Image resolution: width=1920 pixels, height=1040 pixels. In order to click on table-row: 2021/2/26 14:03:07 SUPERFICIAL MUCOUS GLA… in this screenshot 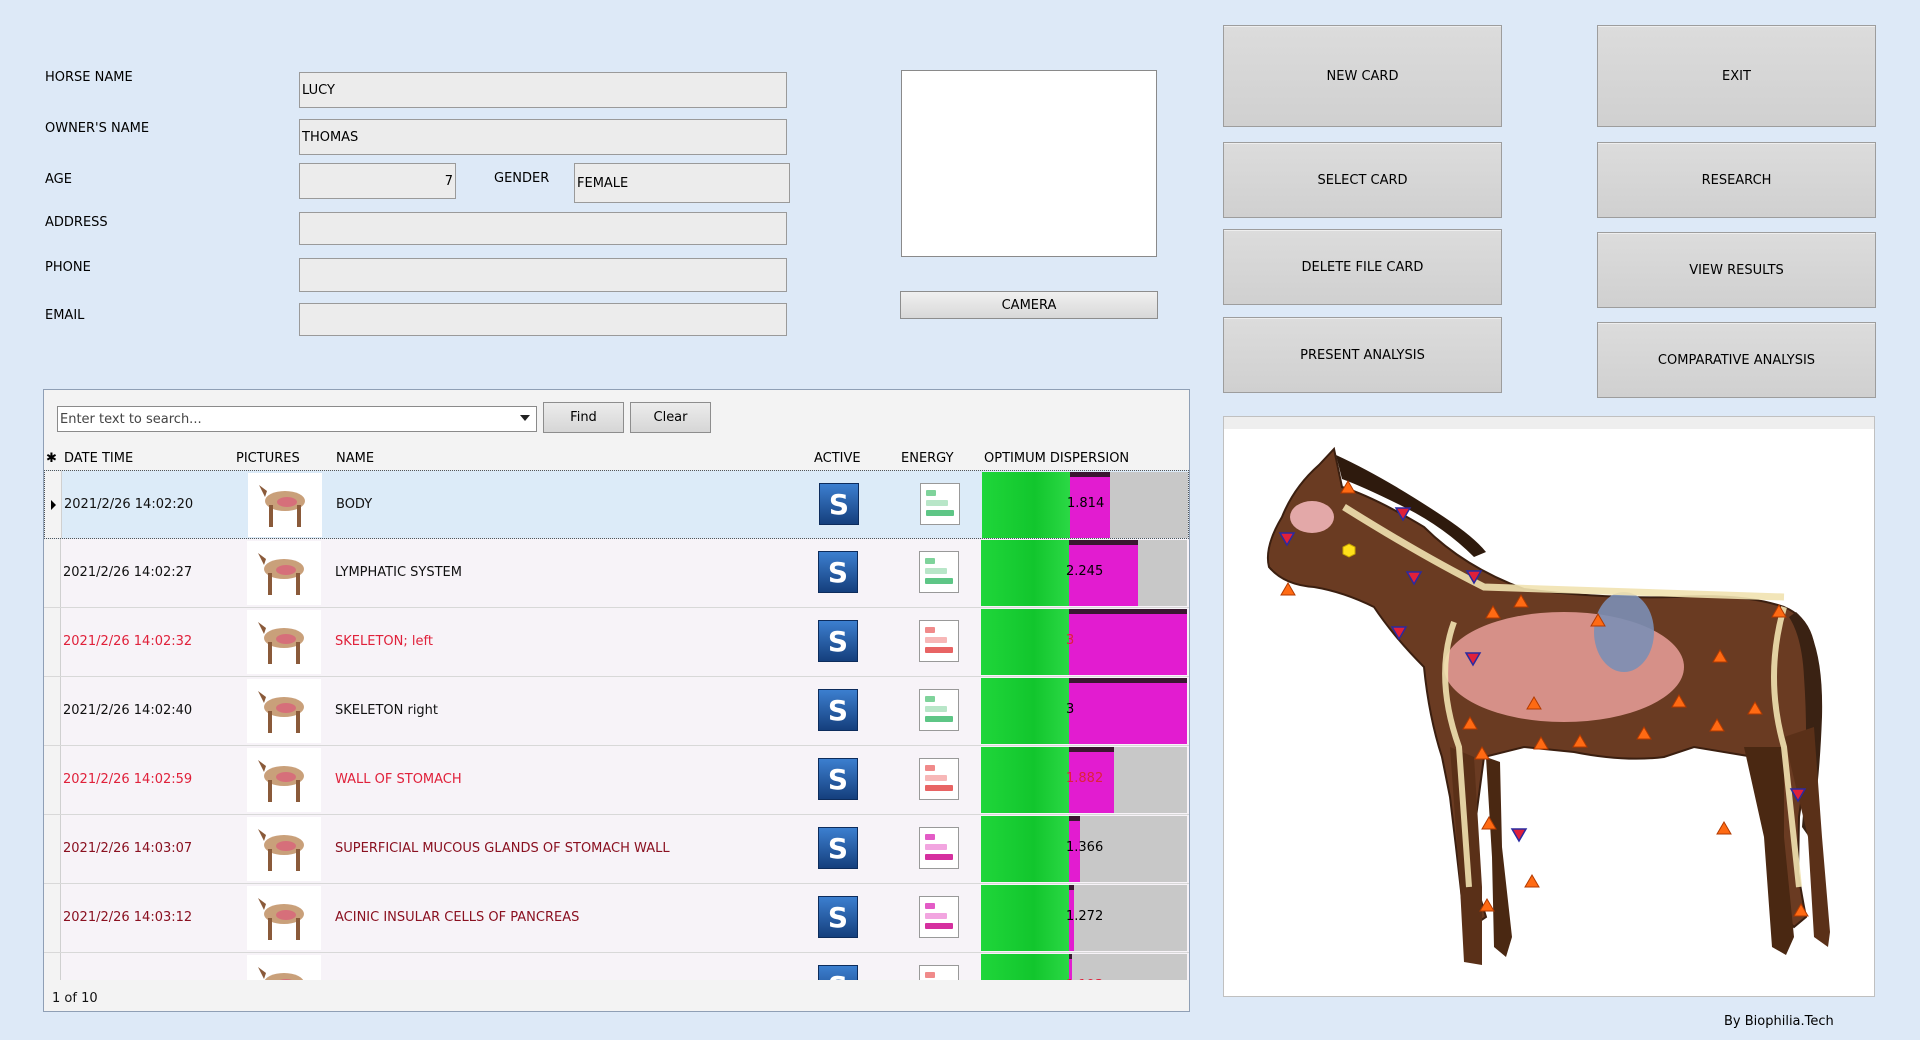, I will do `click(616, 849)`.